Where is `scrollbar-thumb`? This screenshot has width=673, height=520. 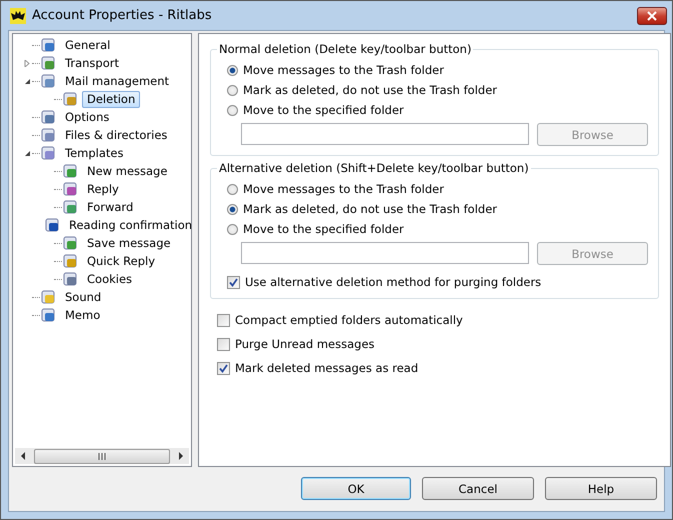
scrollbar-thumb is located at coordinates (102, 456).